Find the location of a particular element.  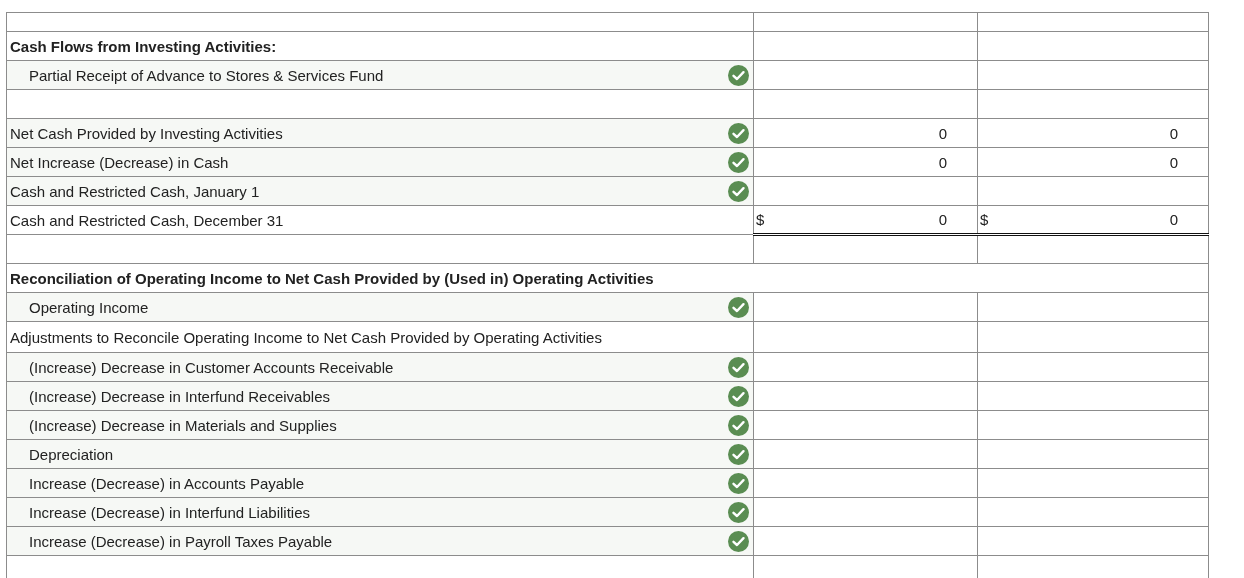

line-label: (Increase) Decrease in Interfund Receivables is located at coordinates (179, 396).